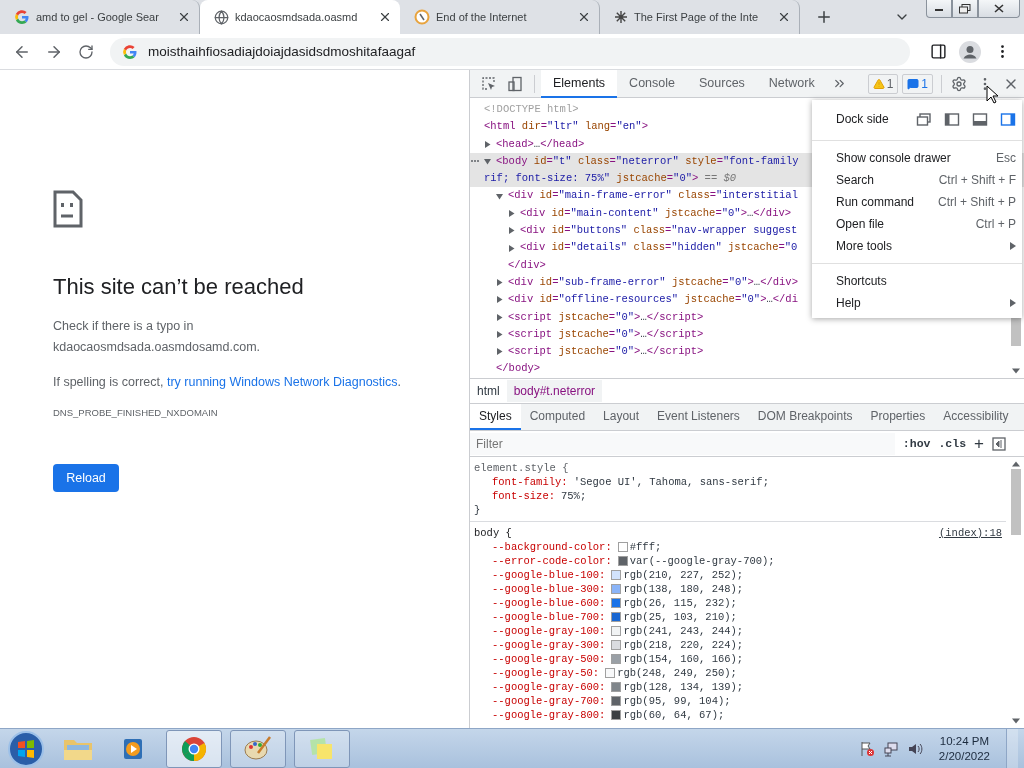 This screenshot has height=768, width=1024. What do you see at coordinates (890, 748) in the screenshot?
I see `network-icon` at bounding box center [890, 748].